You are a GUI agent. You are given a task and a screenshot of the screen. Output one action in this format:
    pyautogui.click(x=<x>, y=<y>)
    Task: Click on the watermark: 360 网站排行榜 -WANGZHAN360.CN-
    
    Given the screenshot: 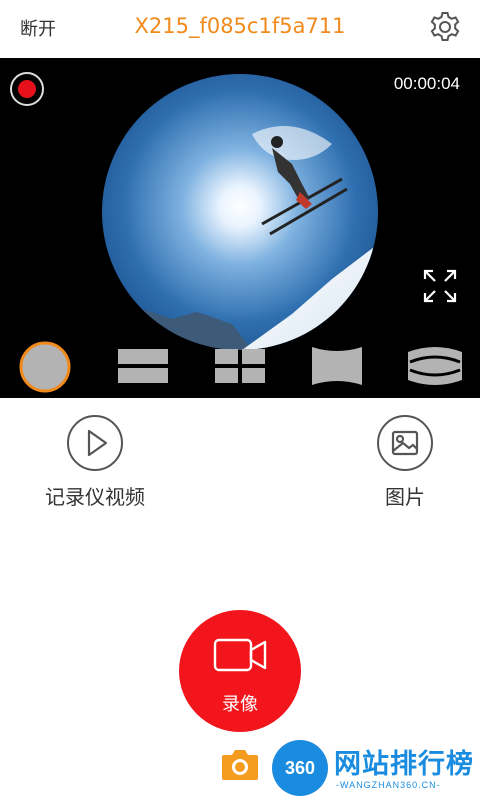 What is the action you would take?
    pyautogui.click(x=375, y=768)
    